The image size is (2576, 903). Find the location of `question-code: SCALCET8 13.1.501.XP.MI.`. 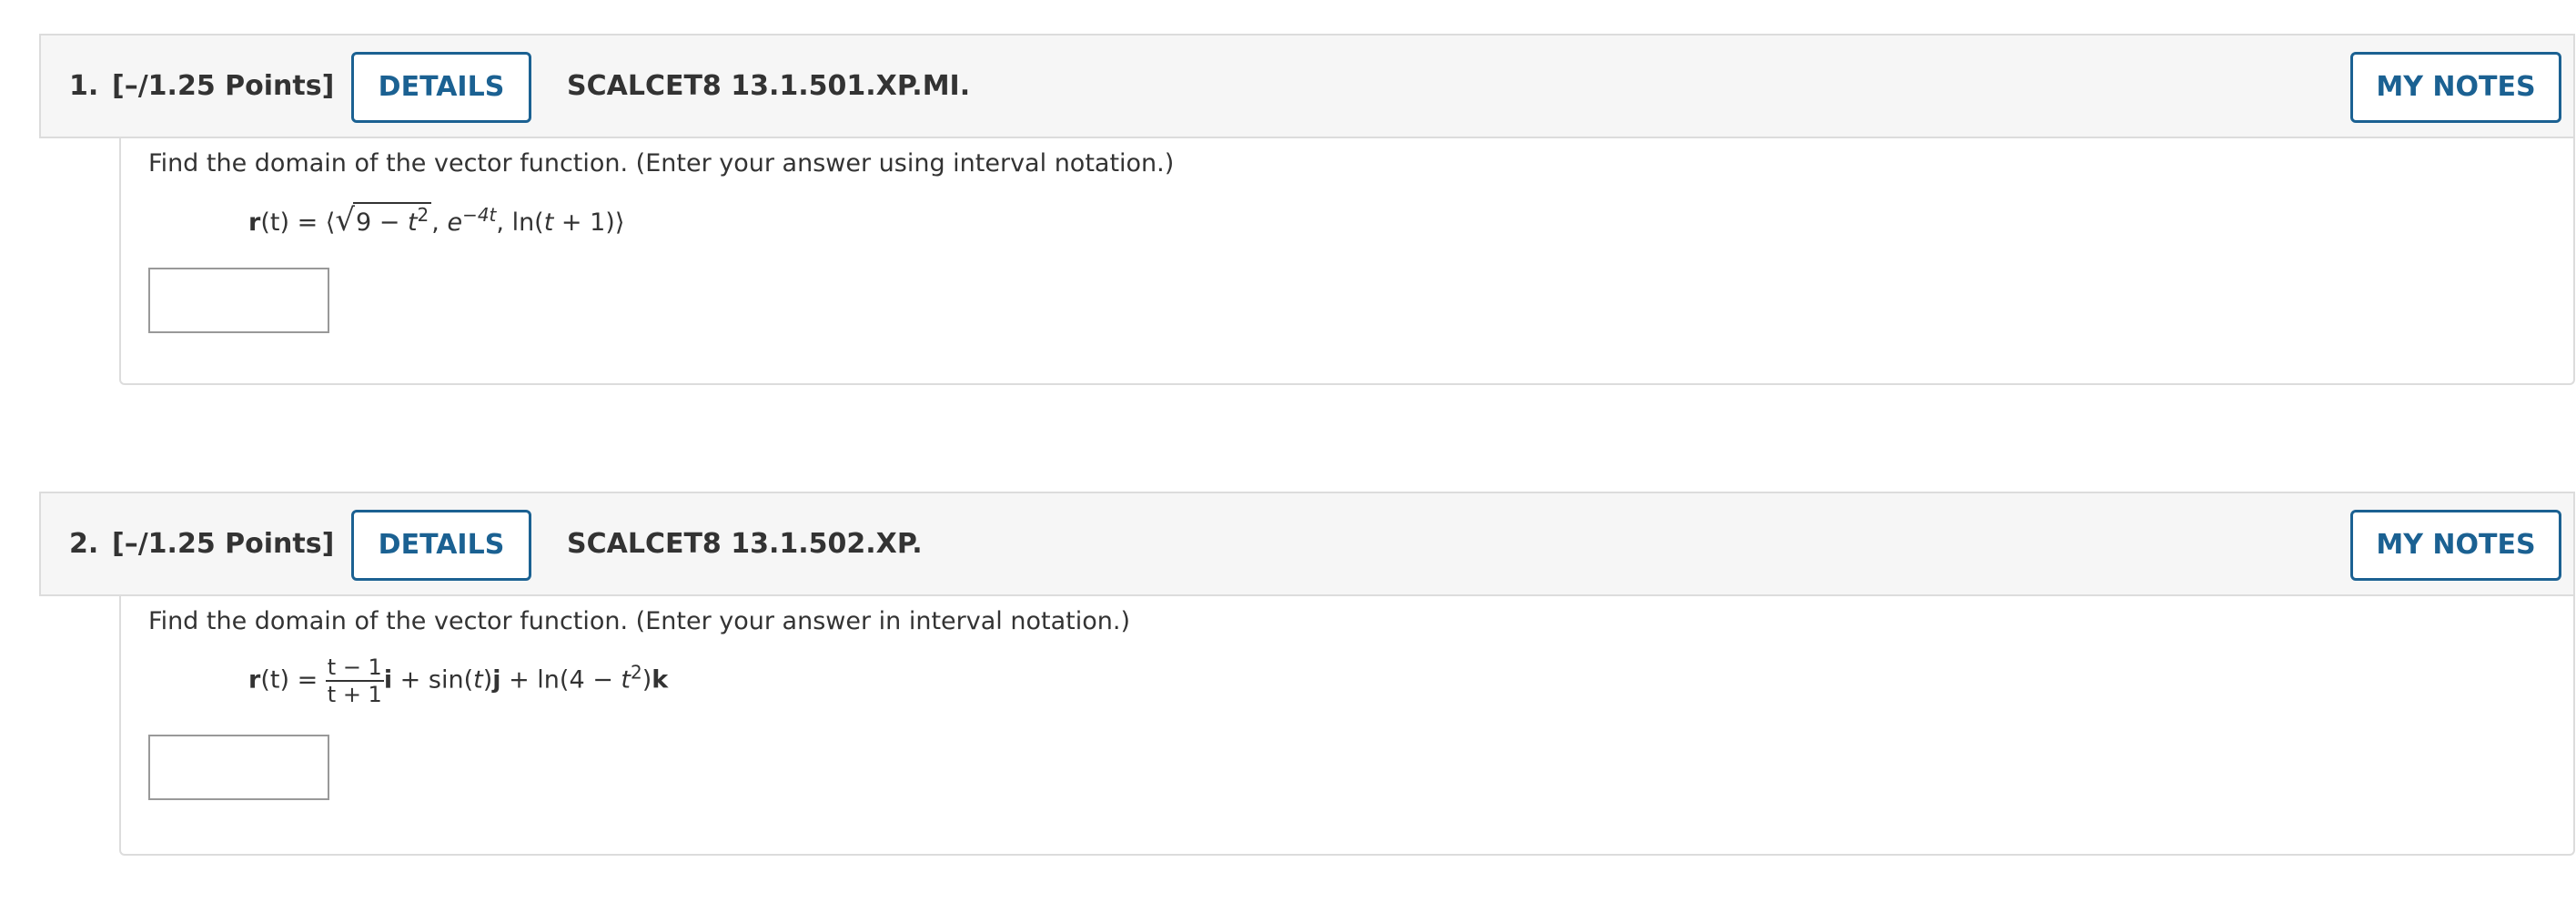

question-code: SCALCET8 13.1.501.XP.MI. is located at coordinates (769, 86).